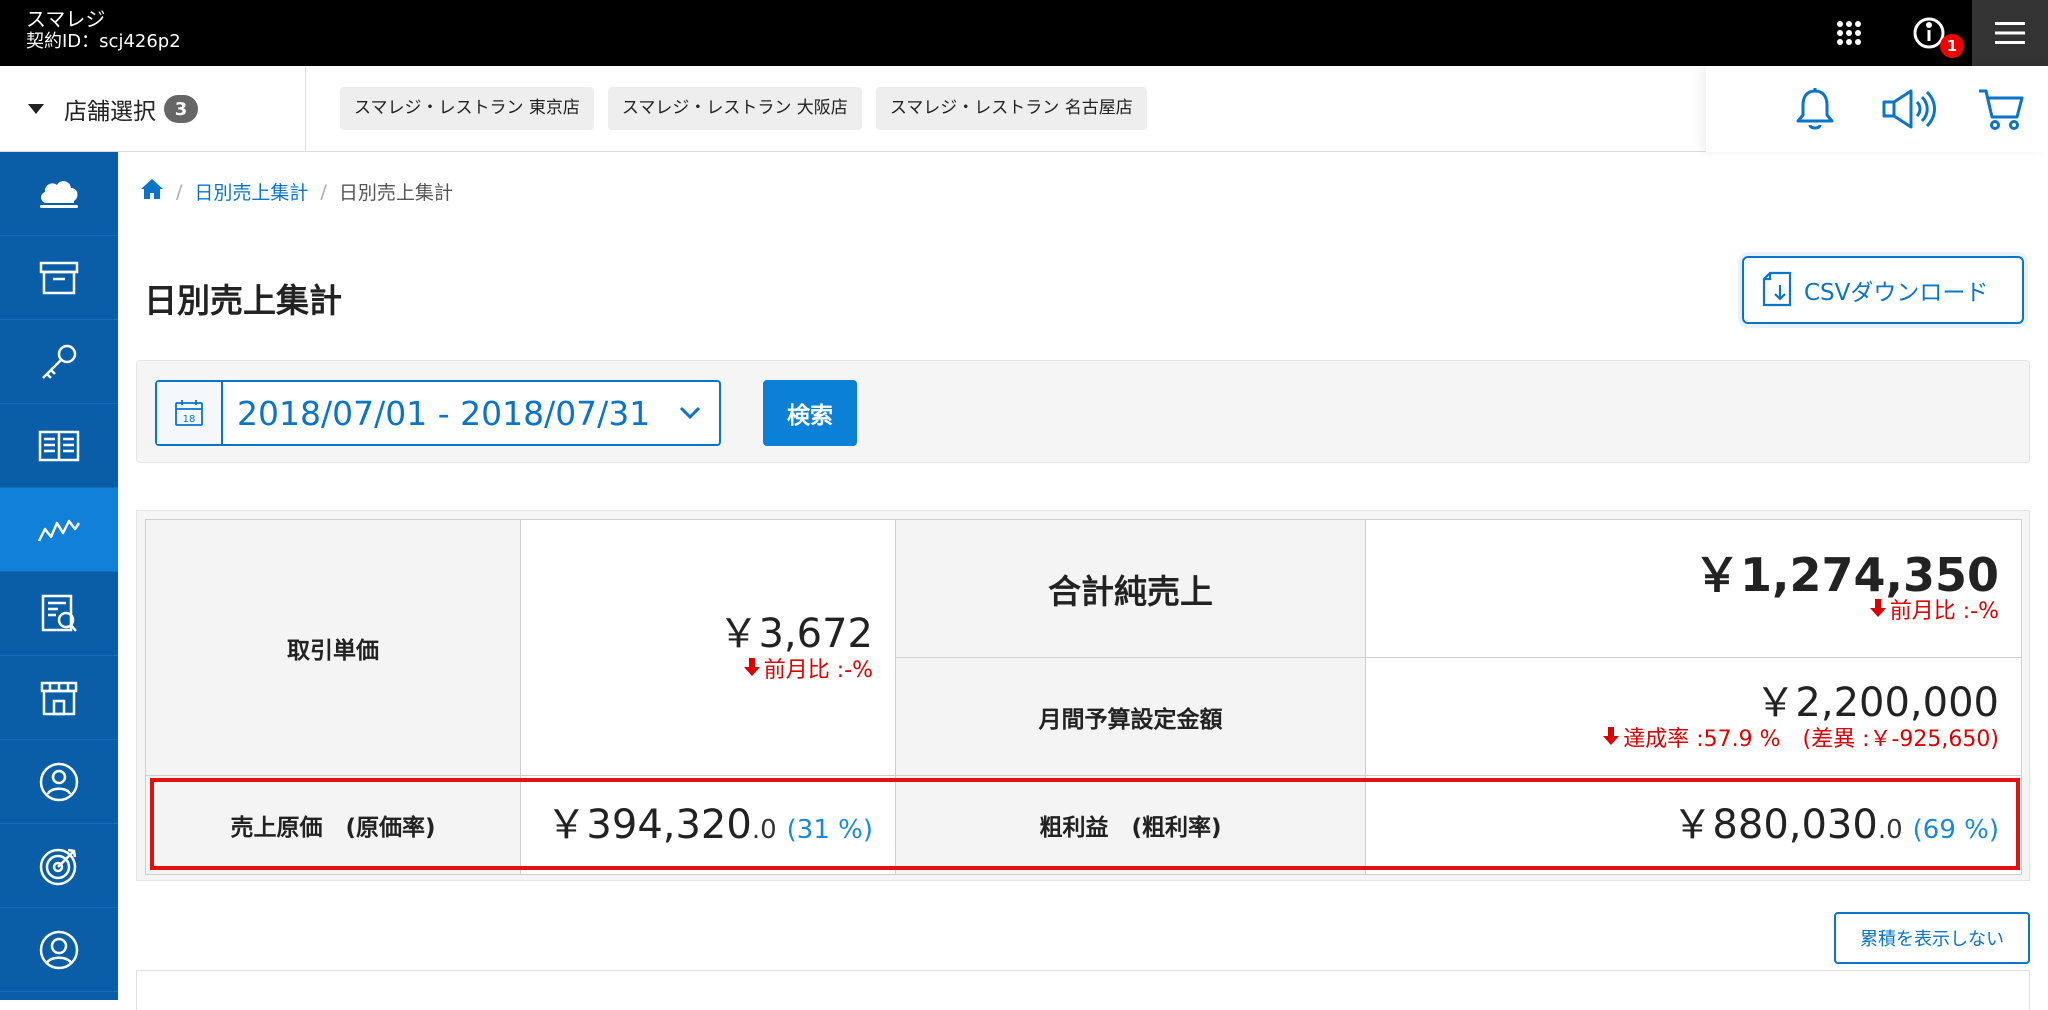 This screenshot has width=2048, height=1010. Describe the element at coordinates (734, 108) in the screenshot. I see `store-chip: スマレジ・レストラン 大阪店` at that location.